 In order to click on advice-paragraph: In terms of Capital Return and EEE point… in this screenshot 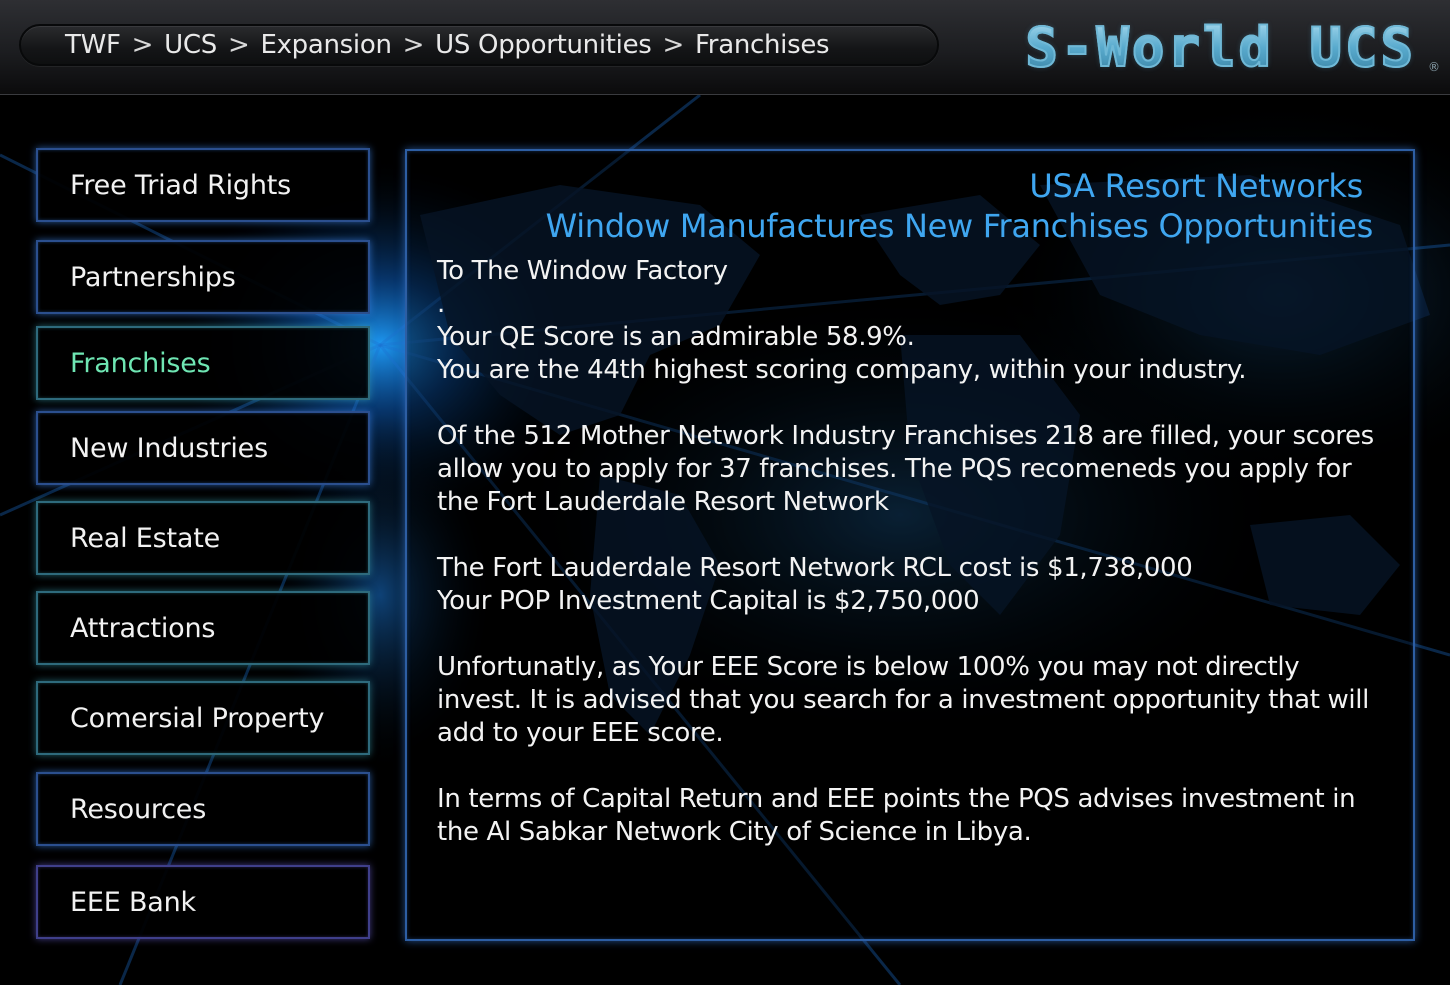, I will do `click(896, 815)`.